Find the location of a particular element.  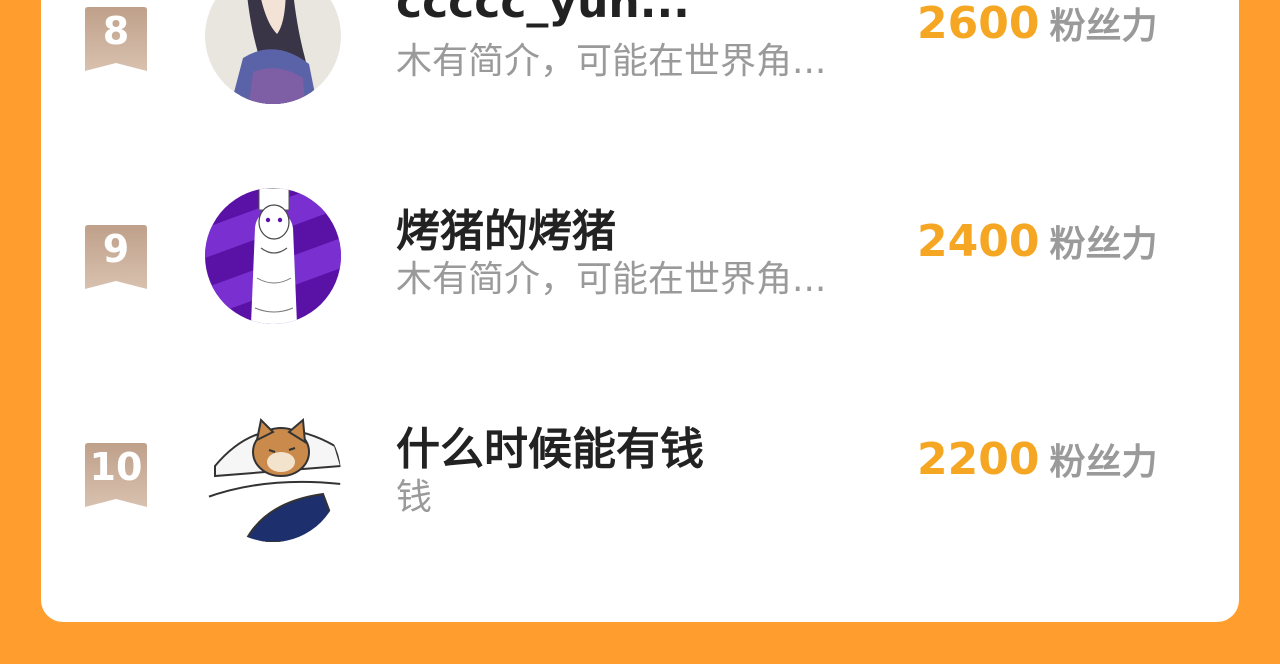

rank-number: 9 is located at coordinates (116, 249).